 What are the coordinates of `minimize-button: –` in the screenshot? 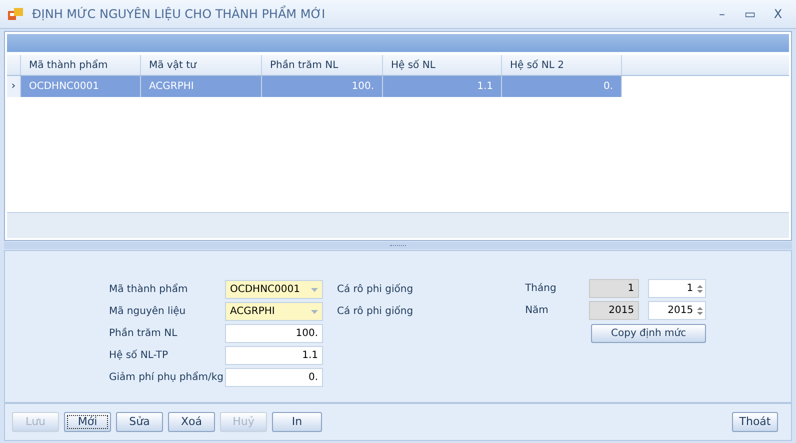 It's located at (722, 14).